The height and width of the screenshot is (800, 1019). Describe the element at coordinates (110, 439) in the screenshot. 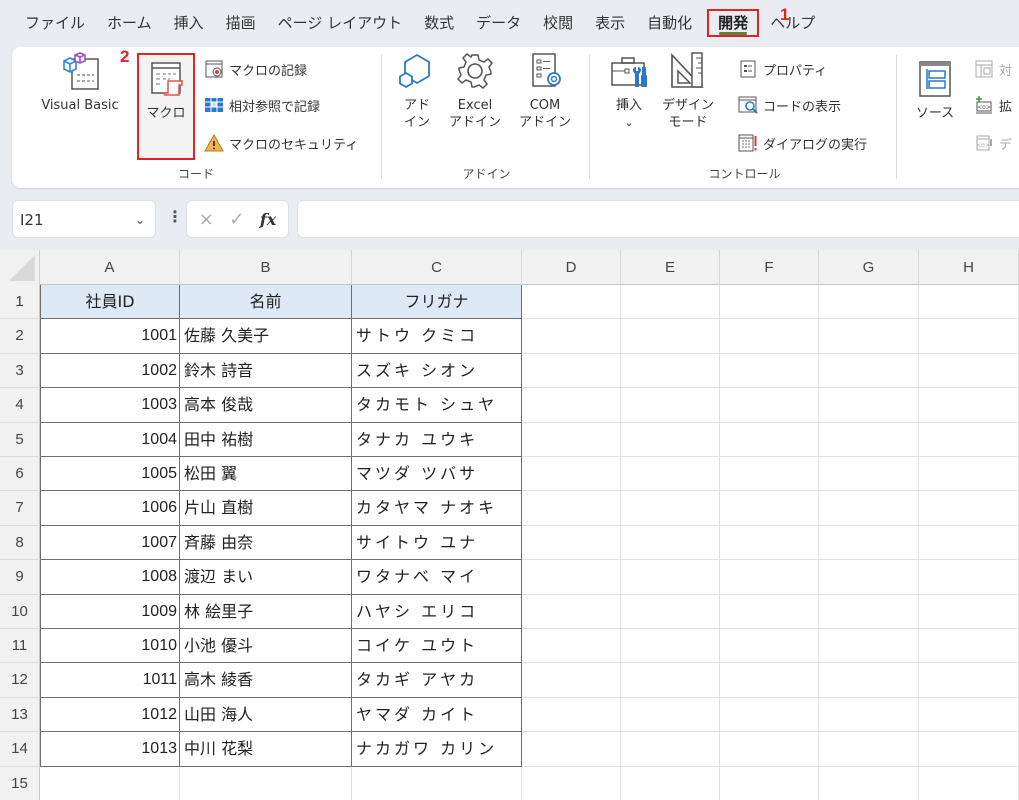

I see `cell-a5: 1004` at that location.